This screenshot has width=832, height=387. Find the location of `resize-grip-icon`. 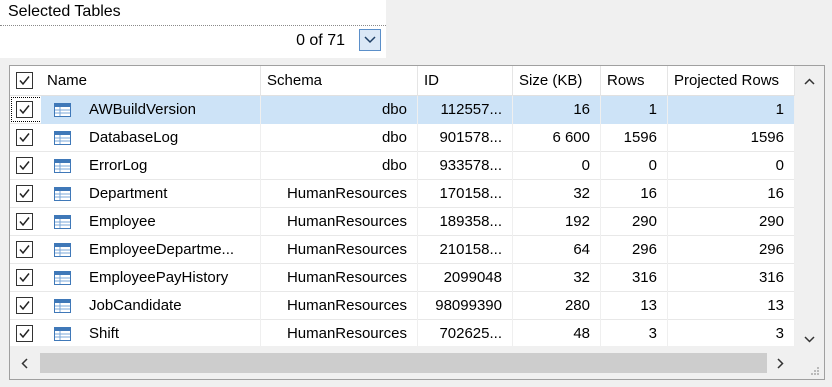

resize-grip-icon is located at coordinates (815, 371).